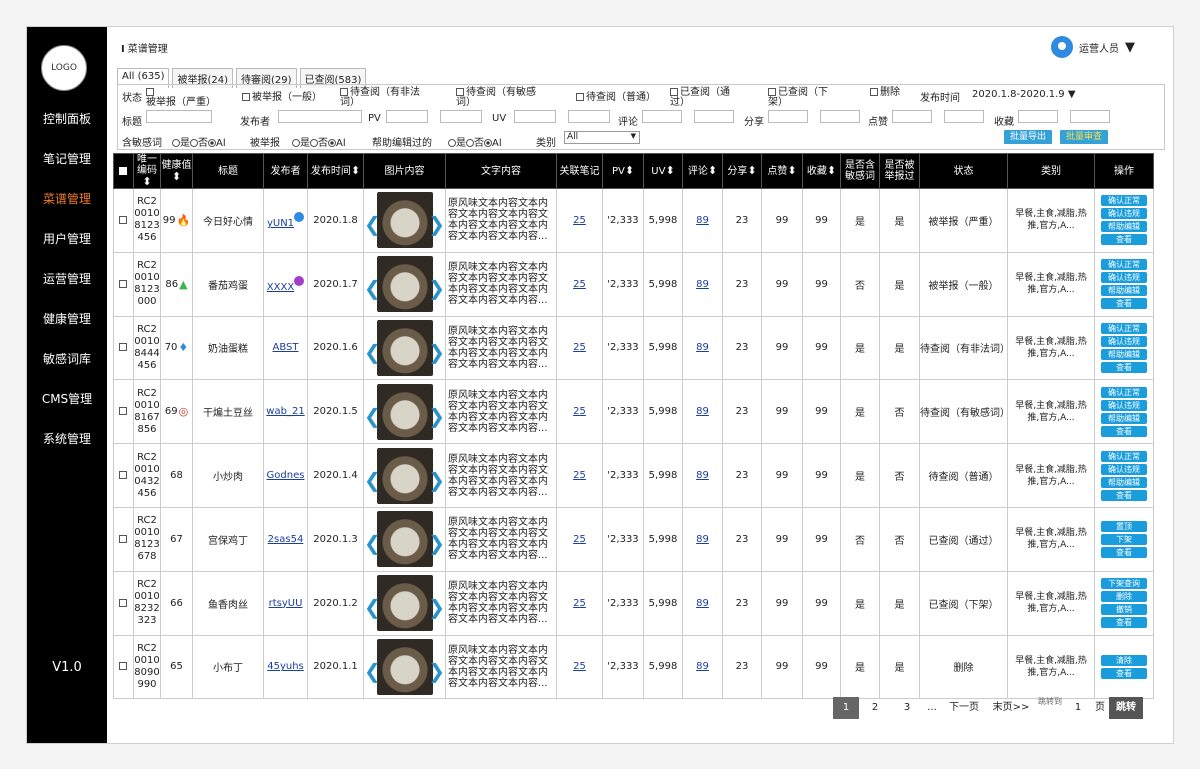 The image size is (1200, 769). What do you see at coordinates (964, 116) in the screenshot?
I see `like-max-input` at bounding box center [964, 116].